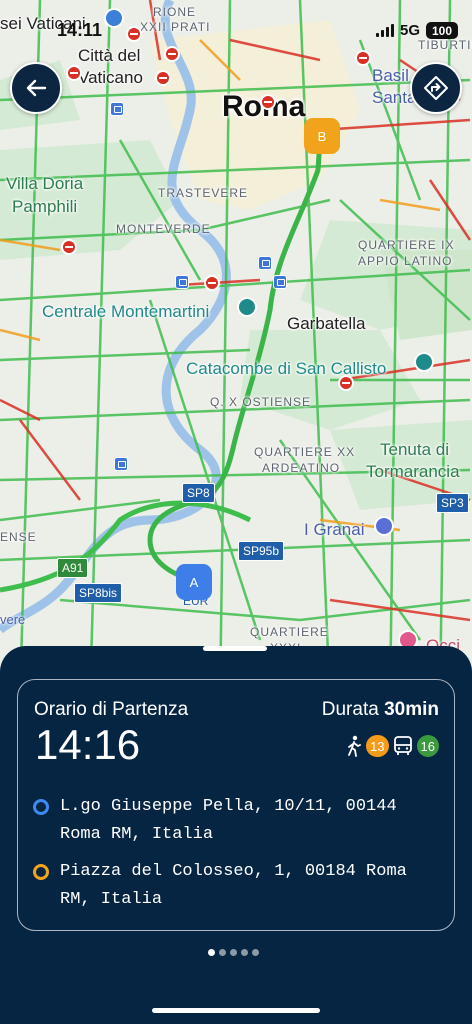 This screenshot has width=472, height=1024. What do you see at coordinates (402, 745) in the screenshot?
I see `bus-icon` at bounding box center [402, 745].